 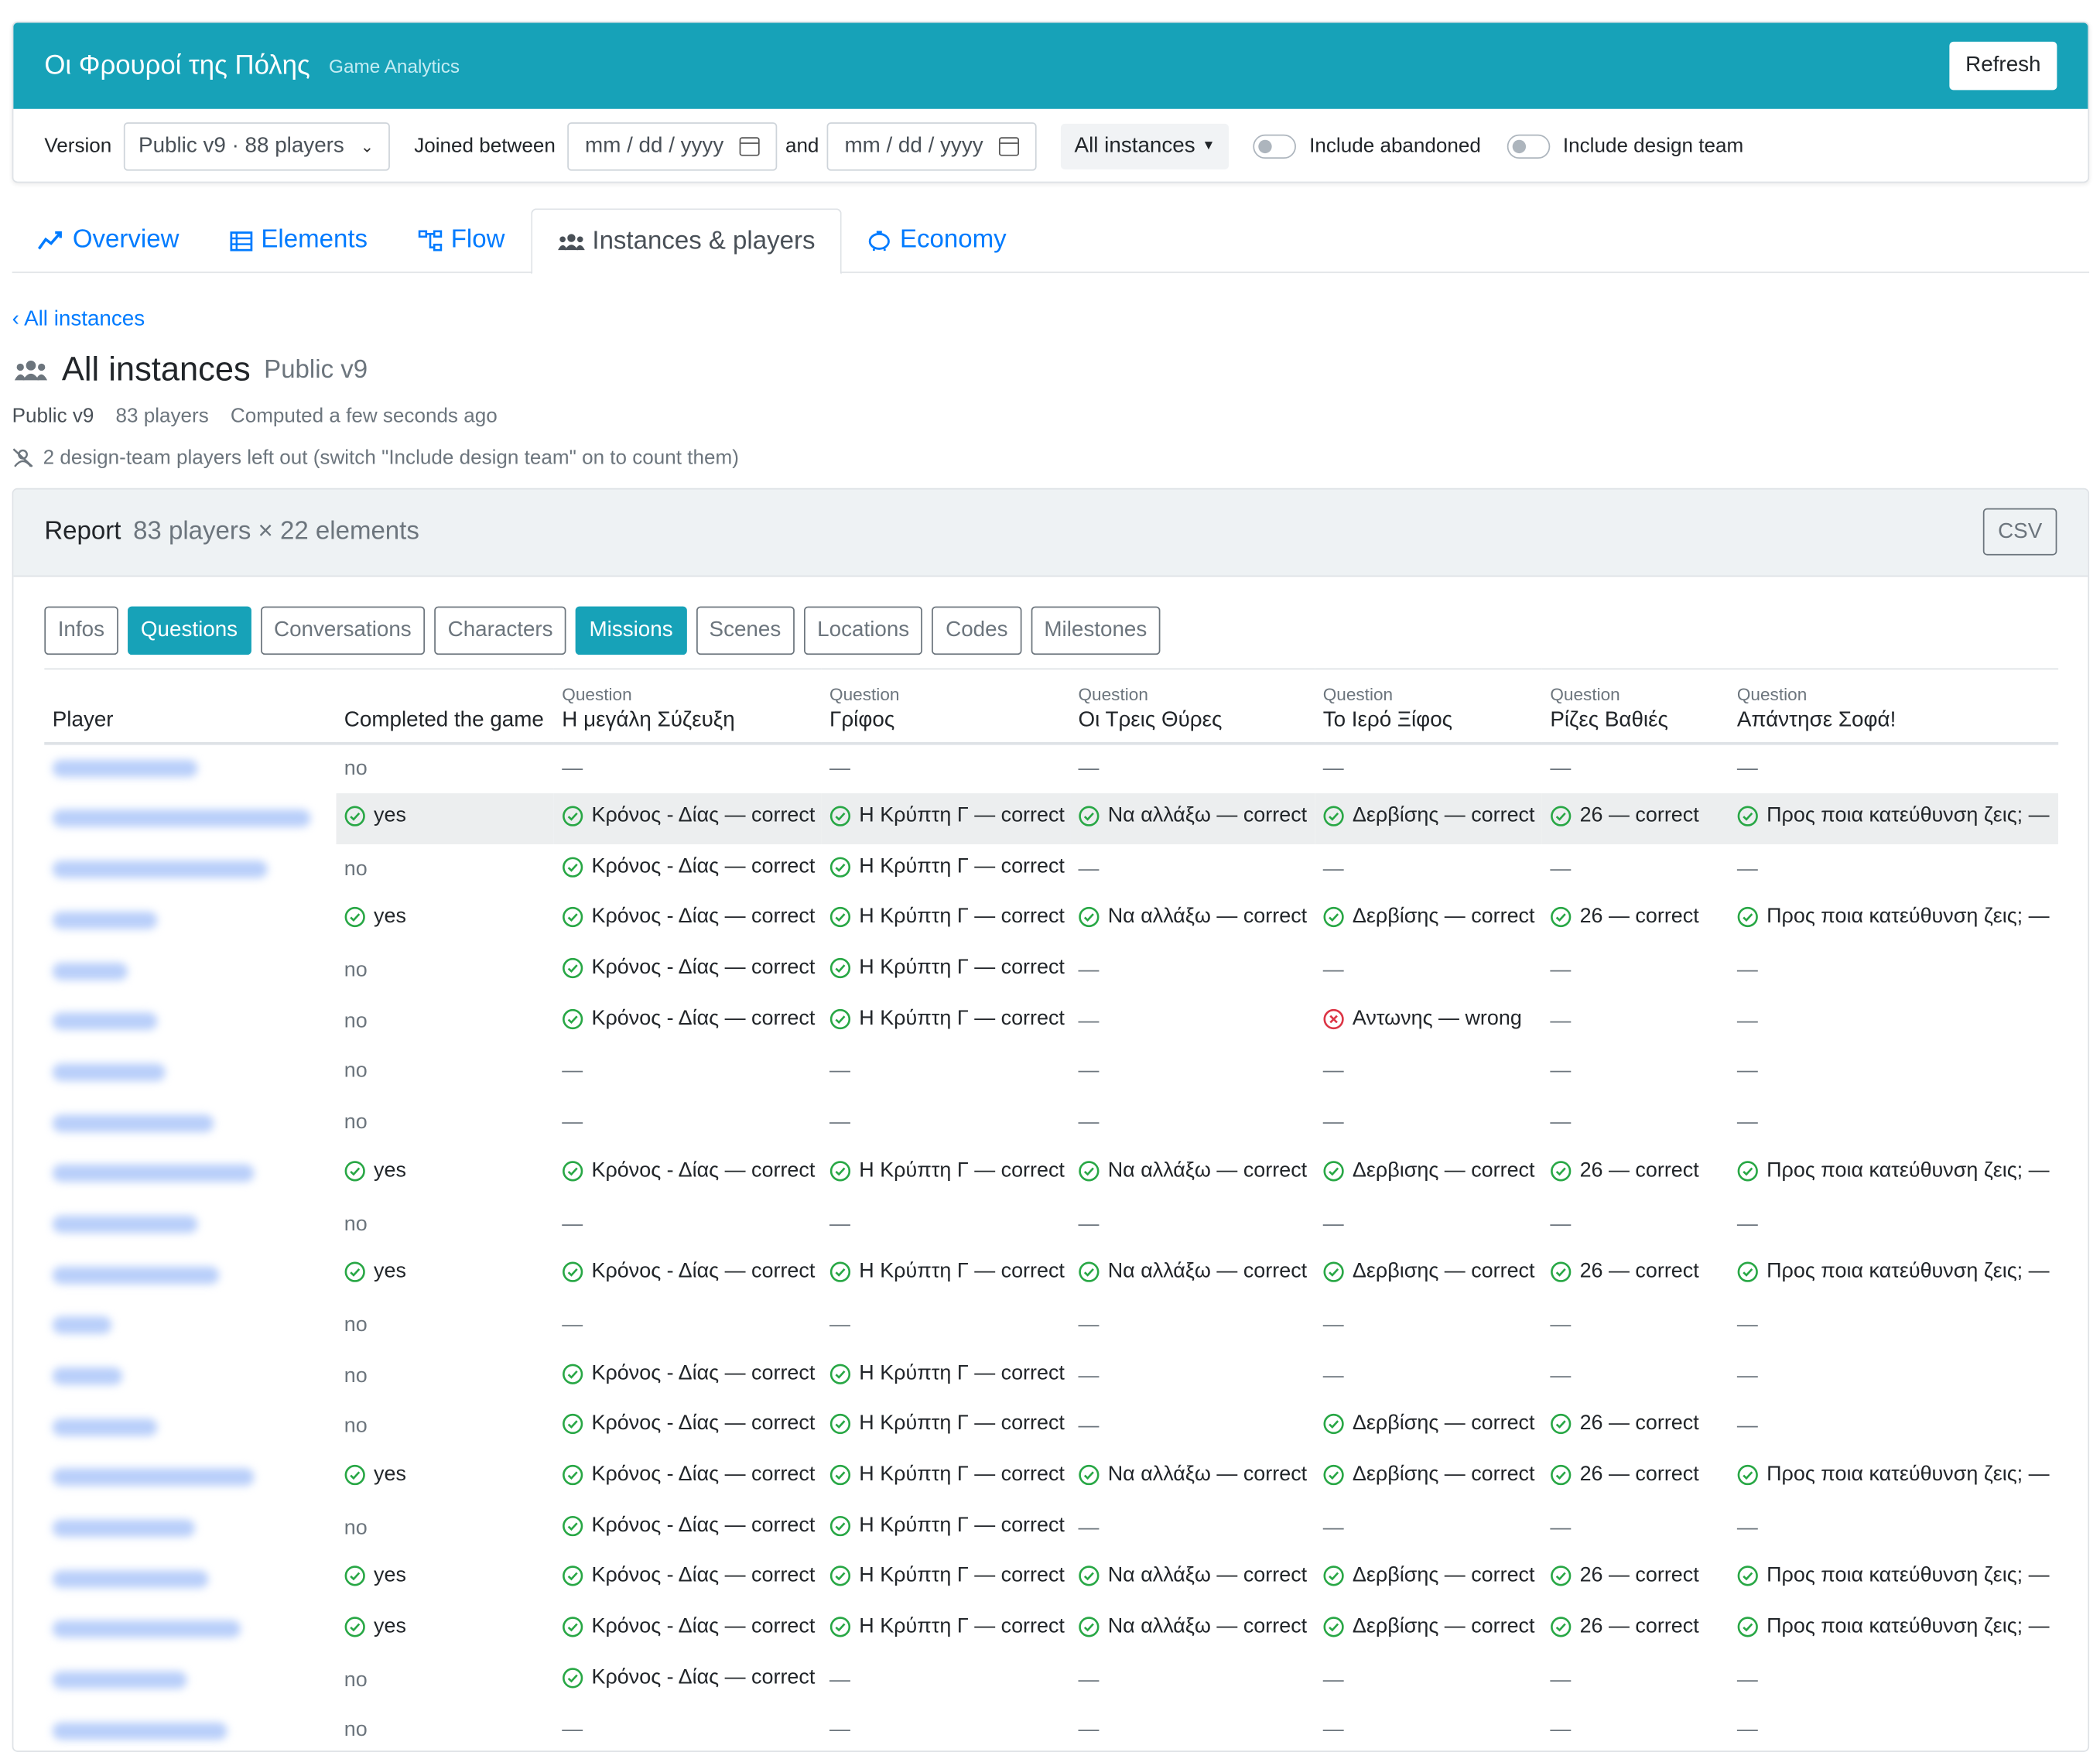 What do you see at coordinates (2020, 532) in the screenshot?
I see `csv-export-button: CSV` at bounding box center [2020, 532].